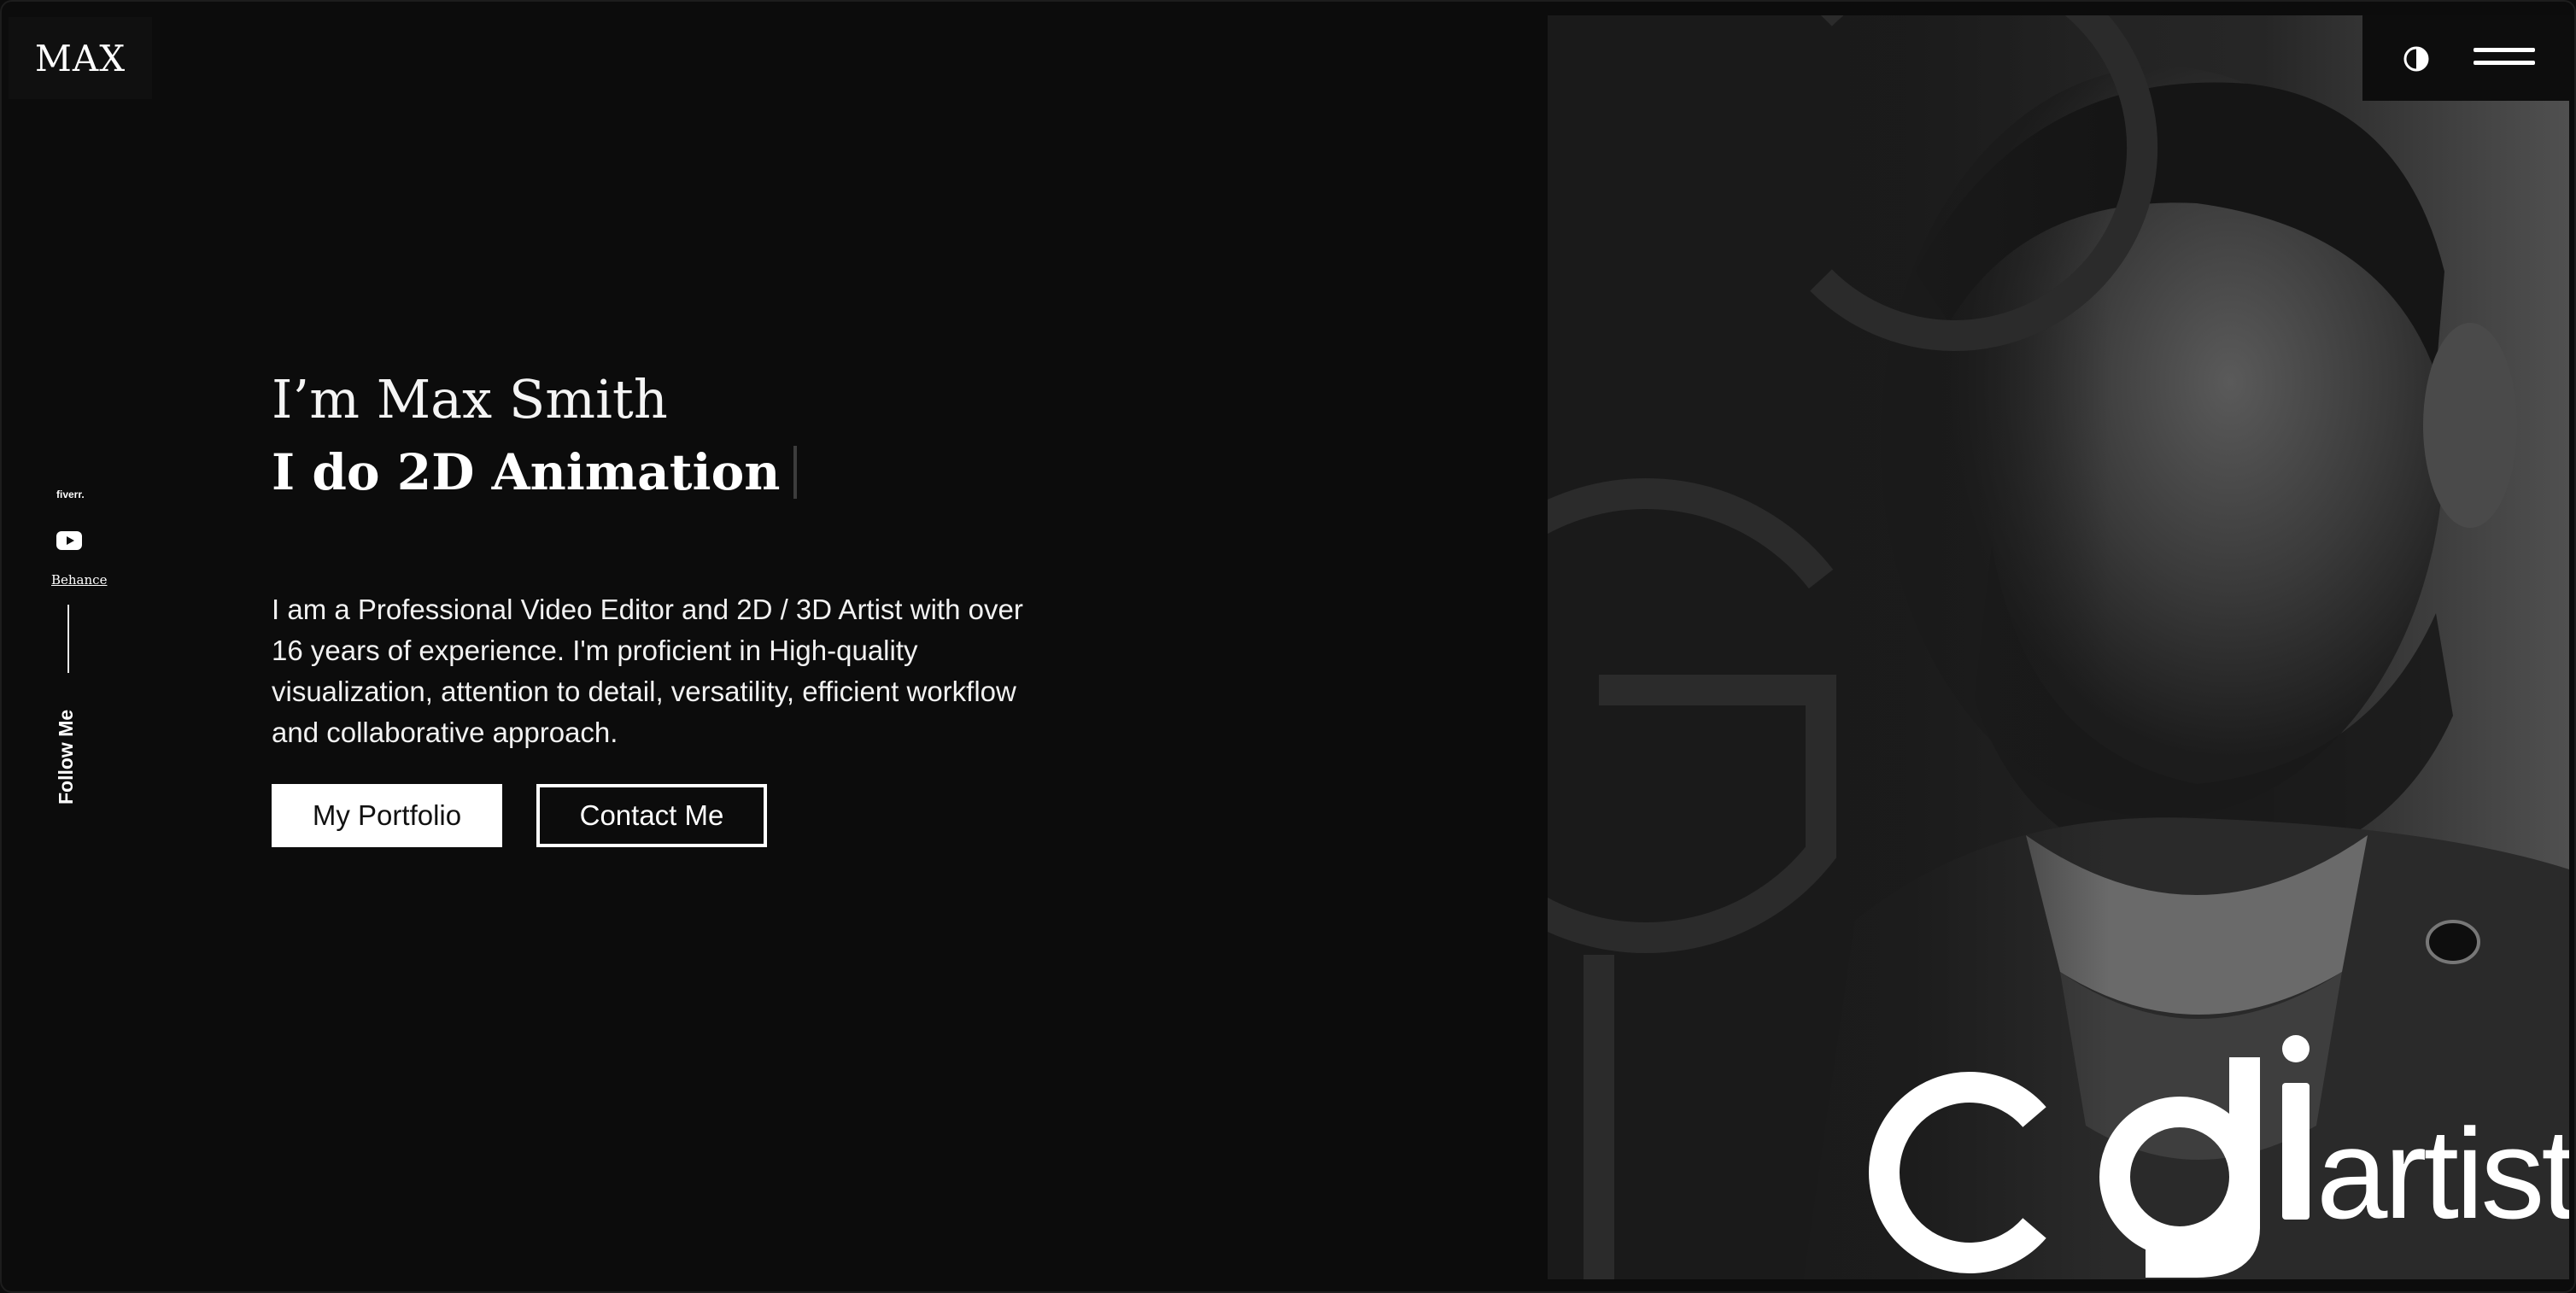 The height and width of the screenshot is (1293, 2576). I want to click on hero-greeting: I’m Max Smith, so click(470, 399).